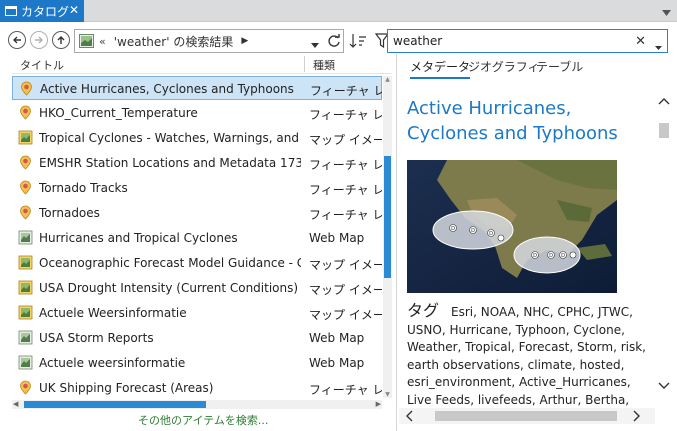 The width and height of the screenshot is (677, 431). Describe the element at coordinates (664, 101) in the screenshot. I see `chevron-up-icon` at that location.